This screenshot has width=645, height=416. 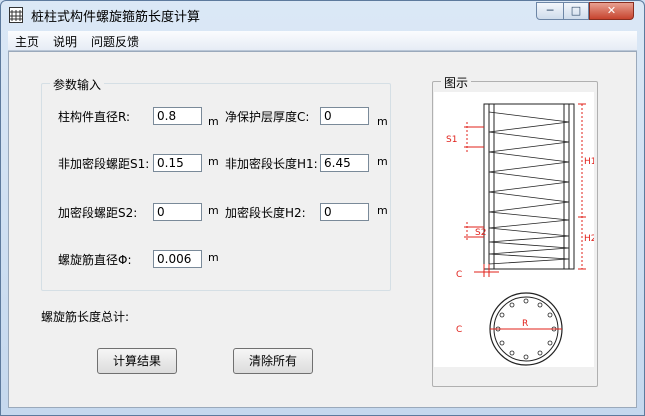 What do you see at coordinates (77, 84) in the screenshot?
I see `params-group-label: 参数输入` at bounding box center [77, 84].